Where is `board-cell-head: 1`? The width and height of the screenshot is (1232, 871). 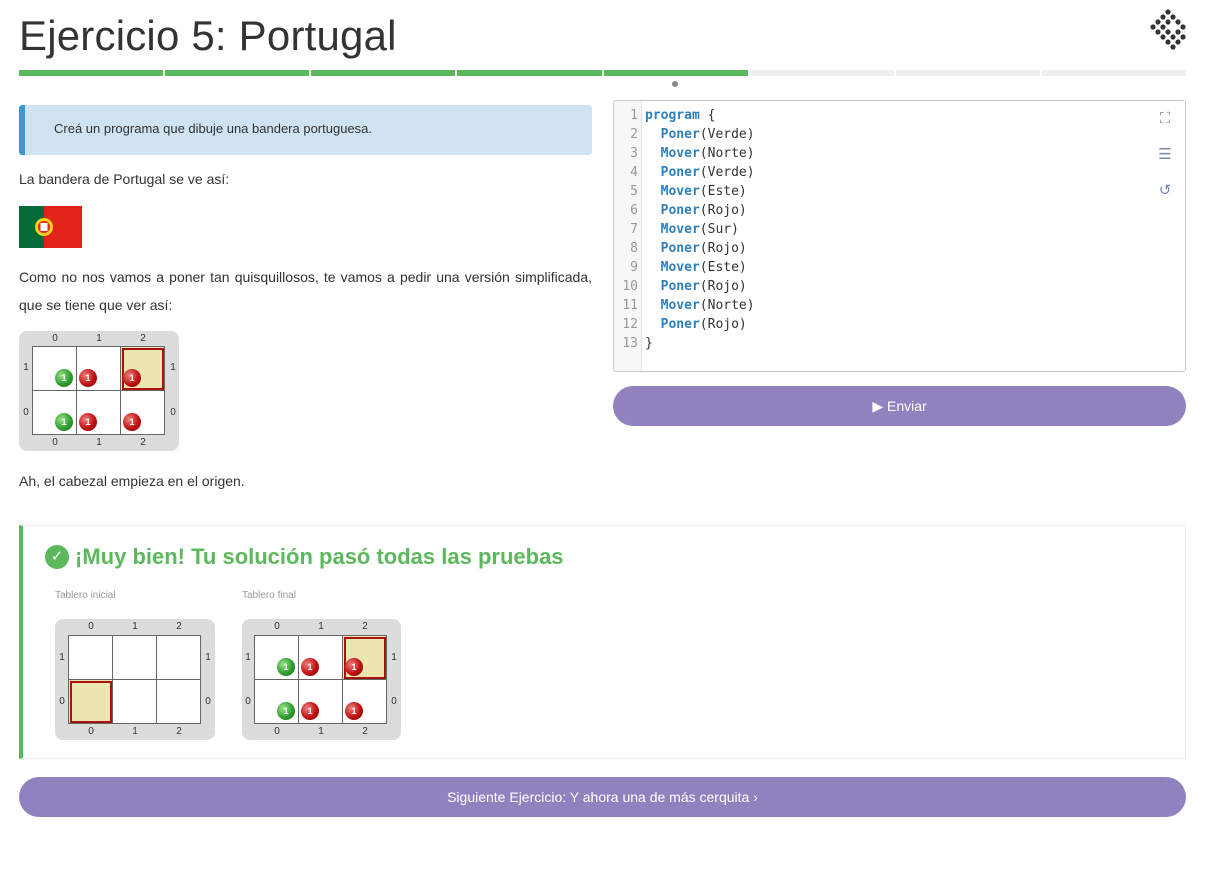
board-cell-head: 1 is located at coordinates (142, 368).